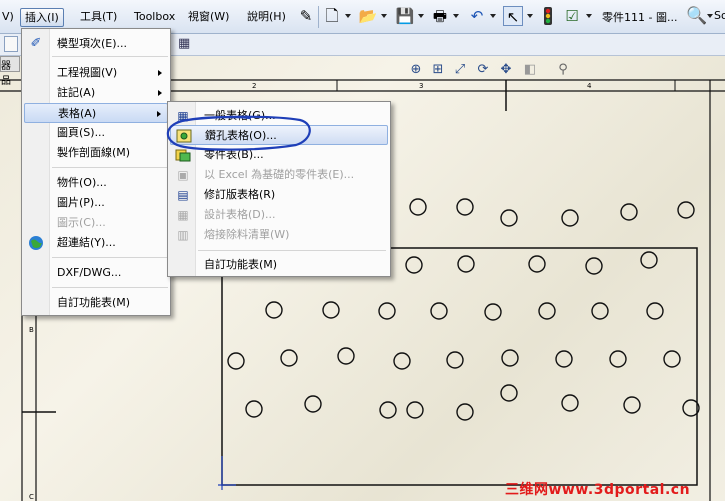  I want to click on zoom-area-icon: ⊞, so click(438, 70).